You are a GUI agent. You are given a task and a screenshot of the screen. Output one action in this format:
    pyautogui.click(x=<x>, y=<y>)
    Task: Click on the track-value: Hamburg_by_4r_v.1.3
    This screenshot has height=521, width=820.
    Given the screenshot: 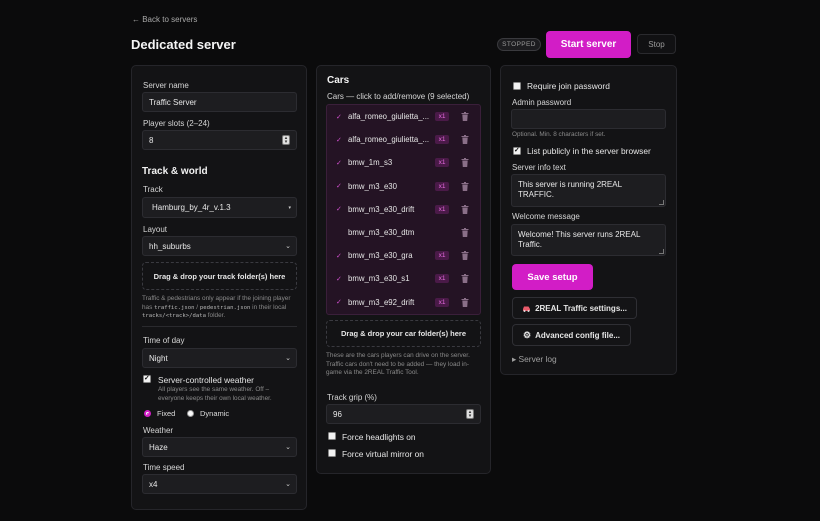 What is the action you would take?
    pyautogui.click(x=191, y=207)
    